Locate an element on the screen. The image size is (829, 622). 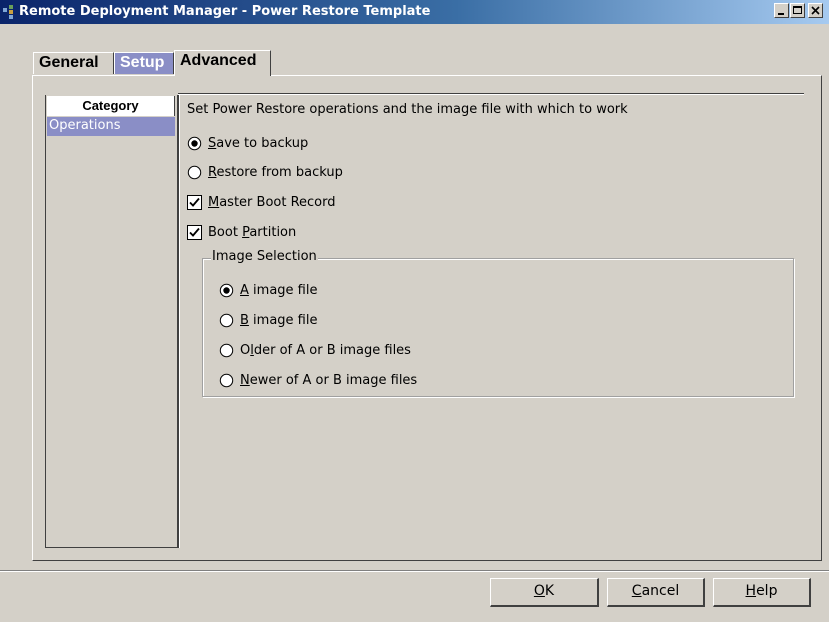
tab-general: General is located at coordinates (73, 63).